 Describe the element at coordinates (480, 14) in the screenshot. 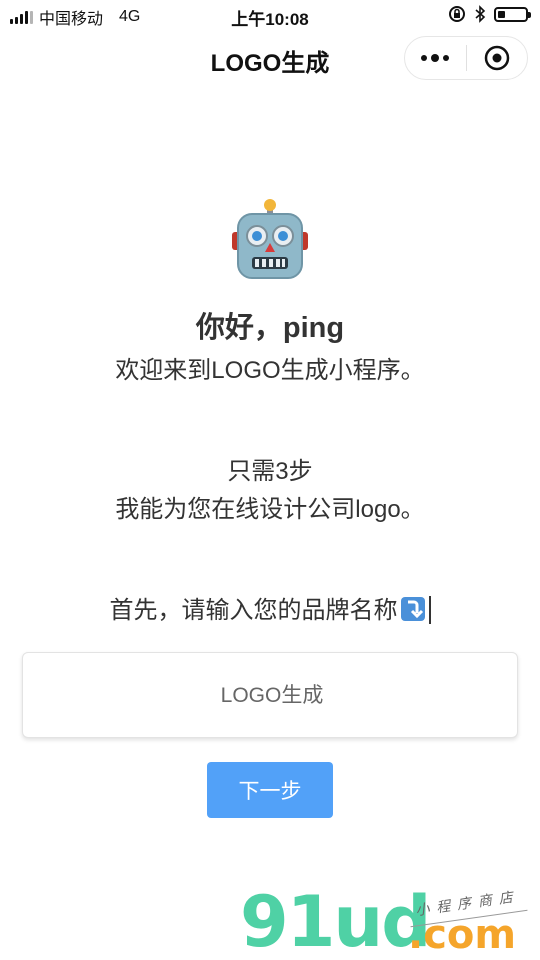

I see `bluetooth-icon` at that location.